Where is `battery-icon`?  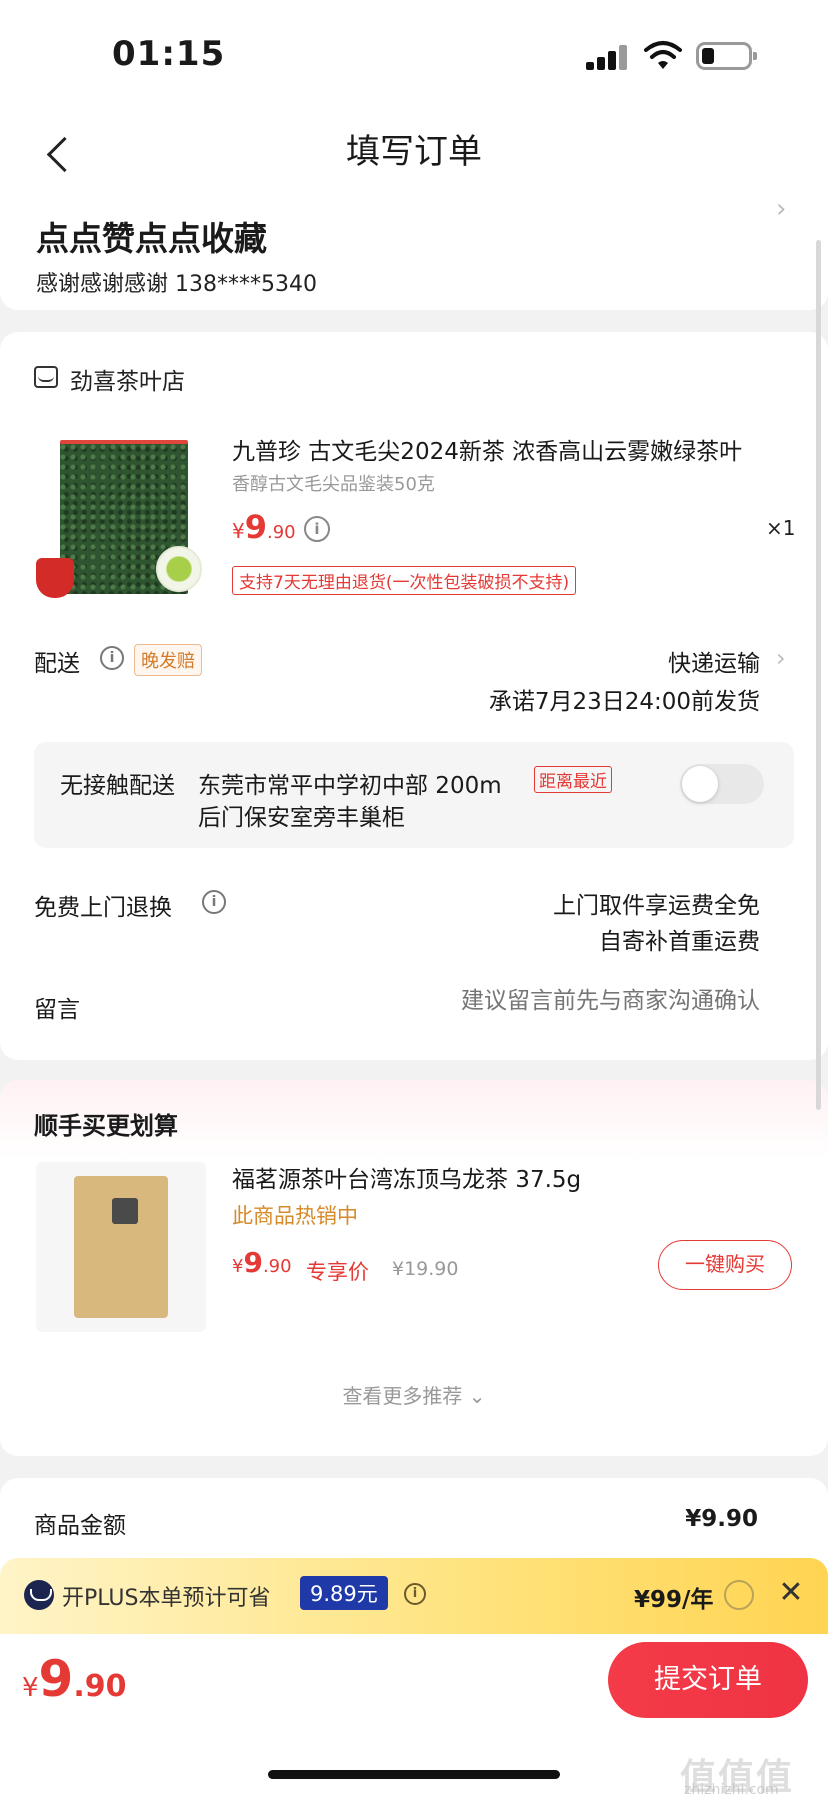
battery-icon is located at coordinates (726, 56).